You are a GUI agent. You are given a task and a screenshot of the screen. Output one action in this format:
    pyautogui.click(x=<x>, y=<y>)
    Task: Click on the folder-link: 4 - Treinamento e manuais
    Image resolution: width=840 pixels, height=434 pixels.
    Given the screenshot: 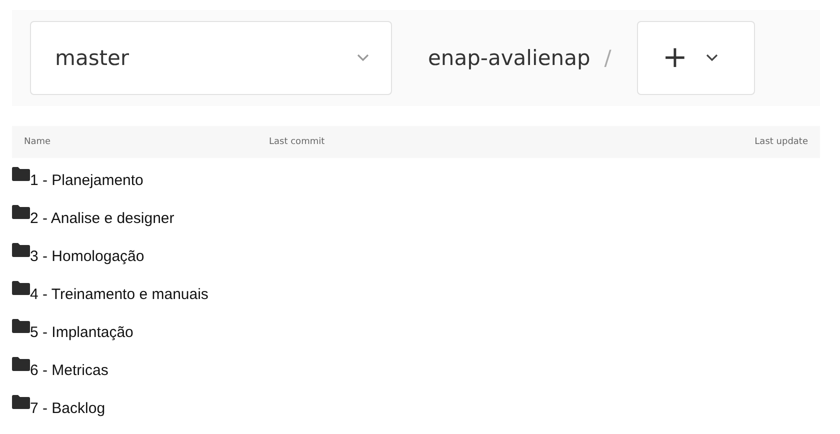 What is the action you would take?
    pyautogui.click(x=119, y=294)
    